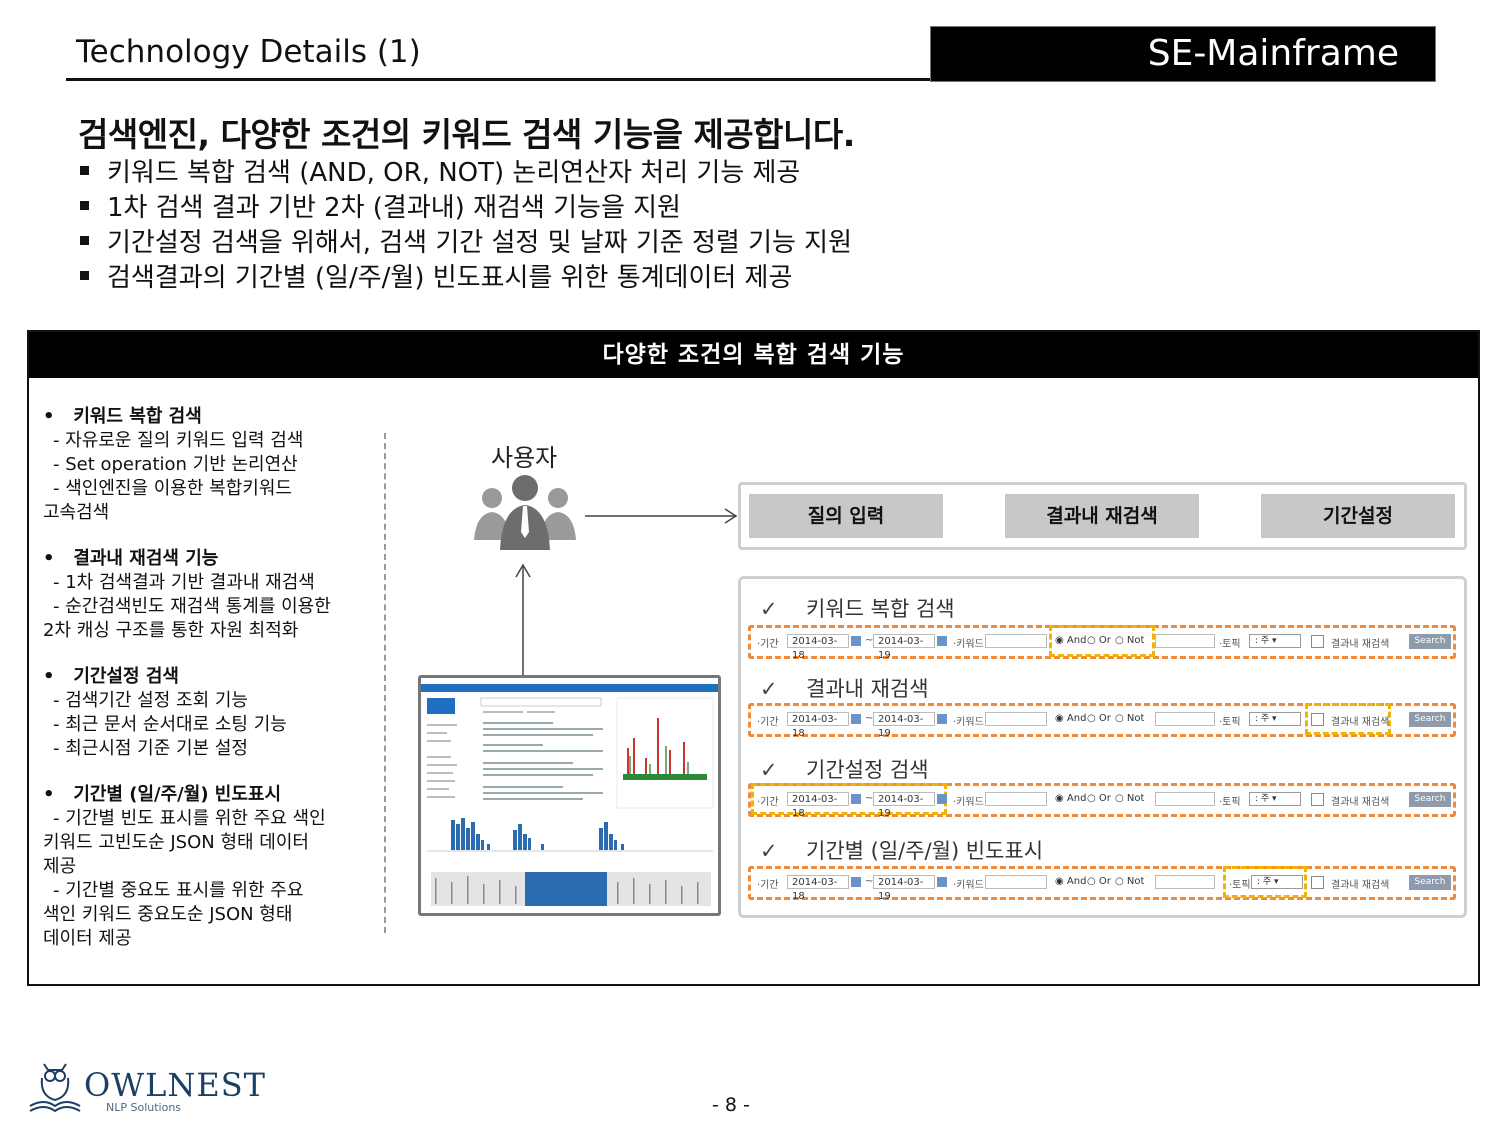  Describe the element at coordinates (902, 851) in the screenshot. I see `feature-title: ✓ 기간별 (일/주/월) 빈도표시` at that location.